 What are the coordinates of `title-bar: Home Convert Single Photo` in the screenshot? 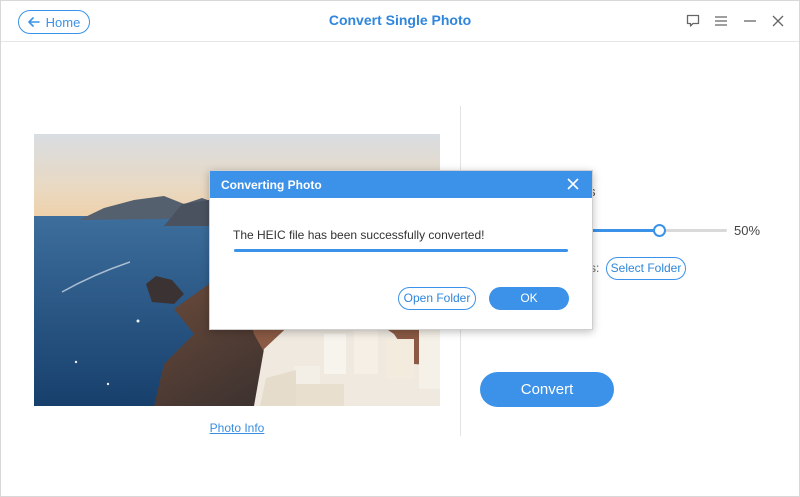 It's located at (400, 21).